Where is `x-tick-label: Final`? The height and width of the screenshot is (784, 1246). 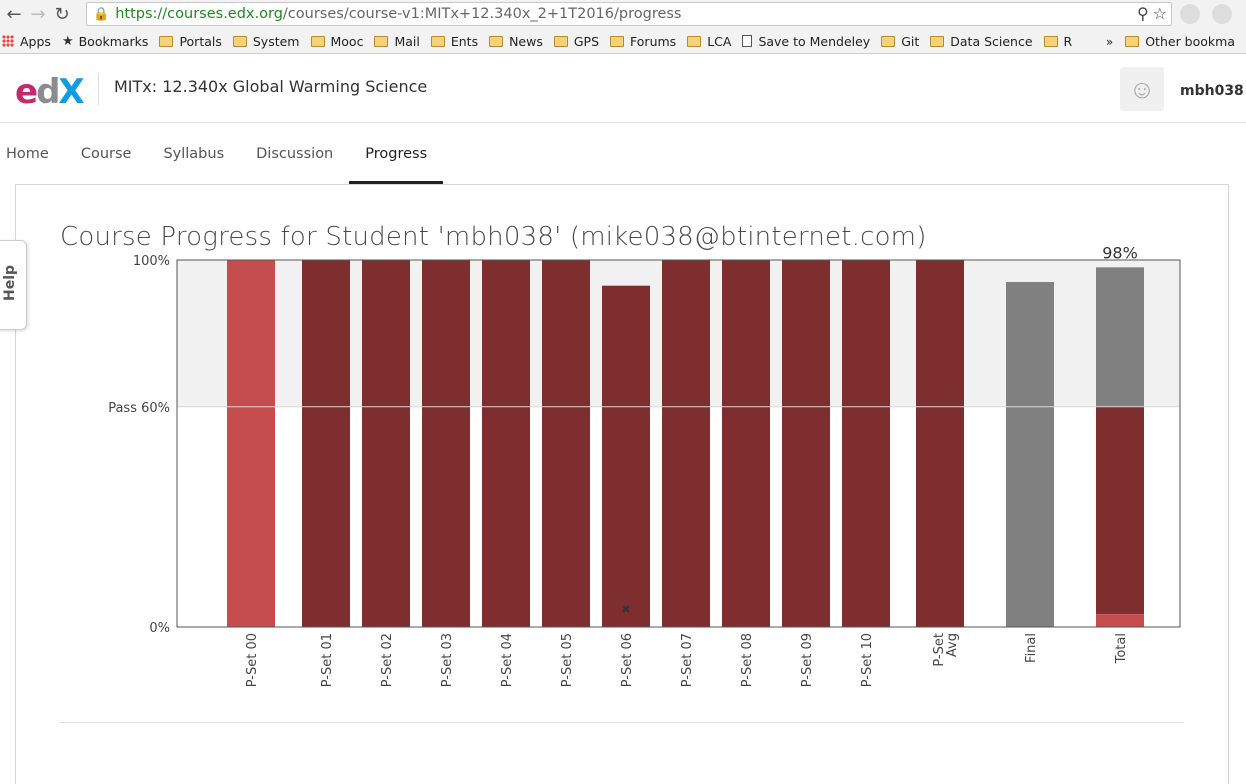 x-tick-label: Final is located at coordinates (1031, 648).